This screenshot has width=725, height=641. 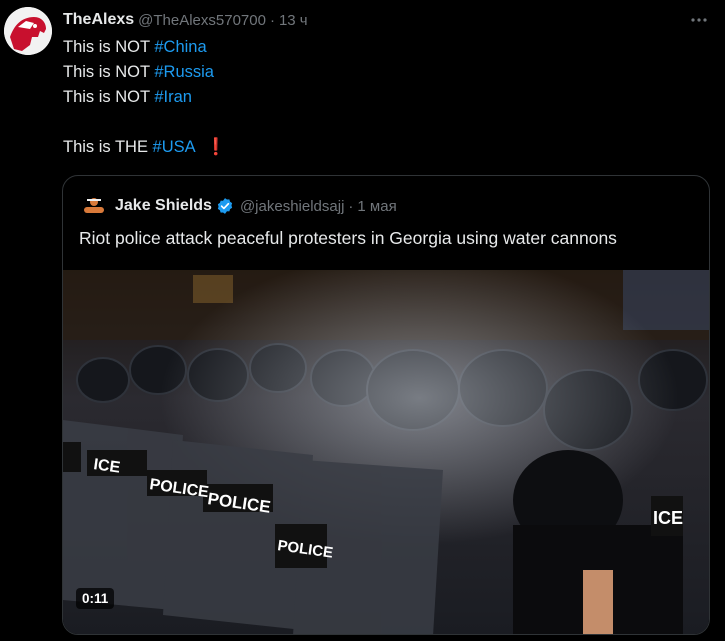 I want to click on verified-badge-icon, so click(x=225, y=206).